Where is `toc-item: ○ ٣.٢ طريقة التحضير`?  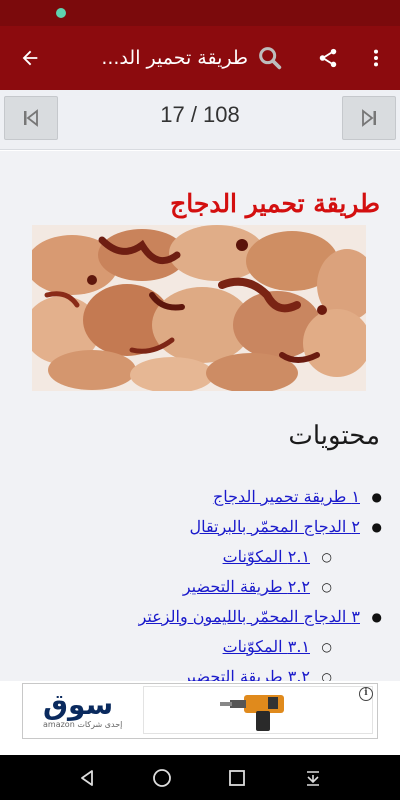
toc-item: ○ ٣.٢ طريقة التحضير is located at coordinates (257, 674).